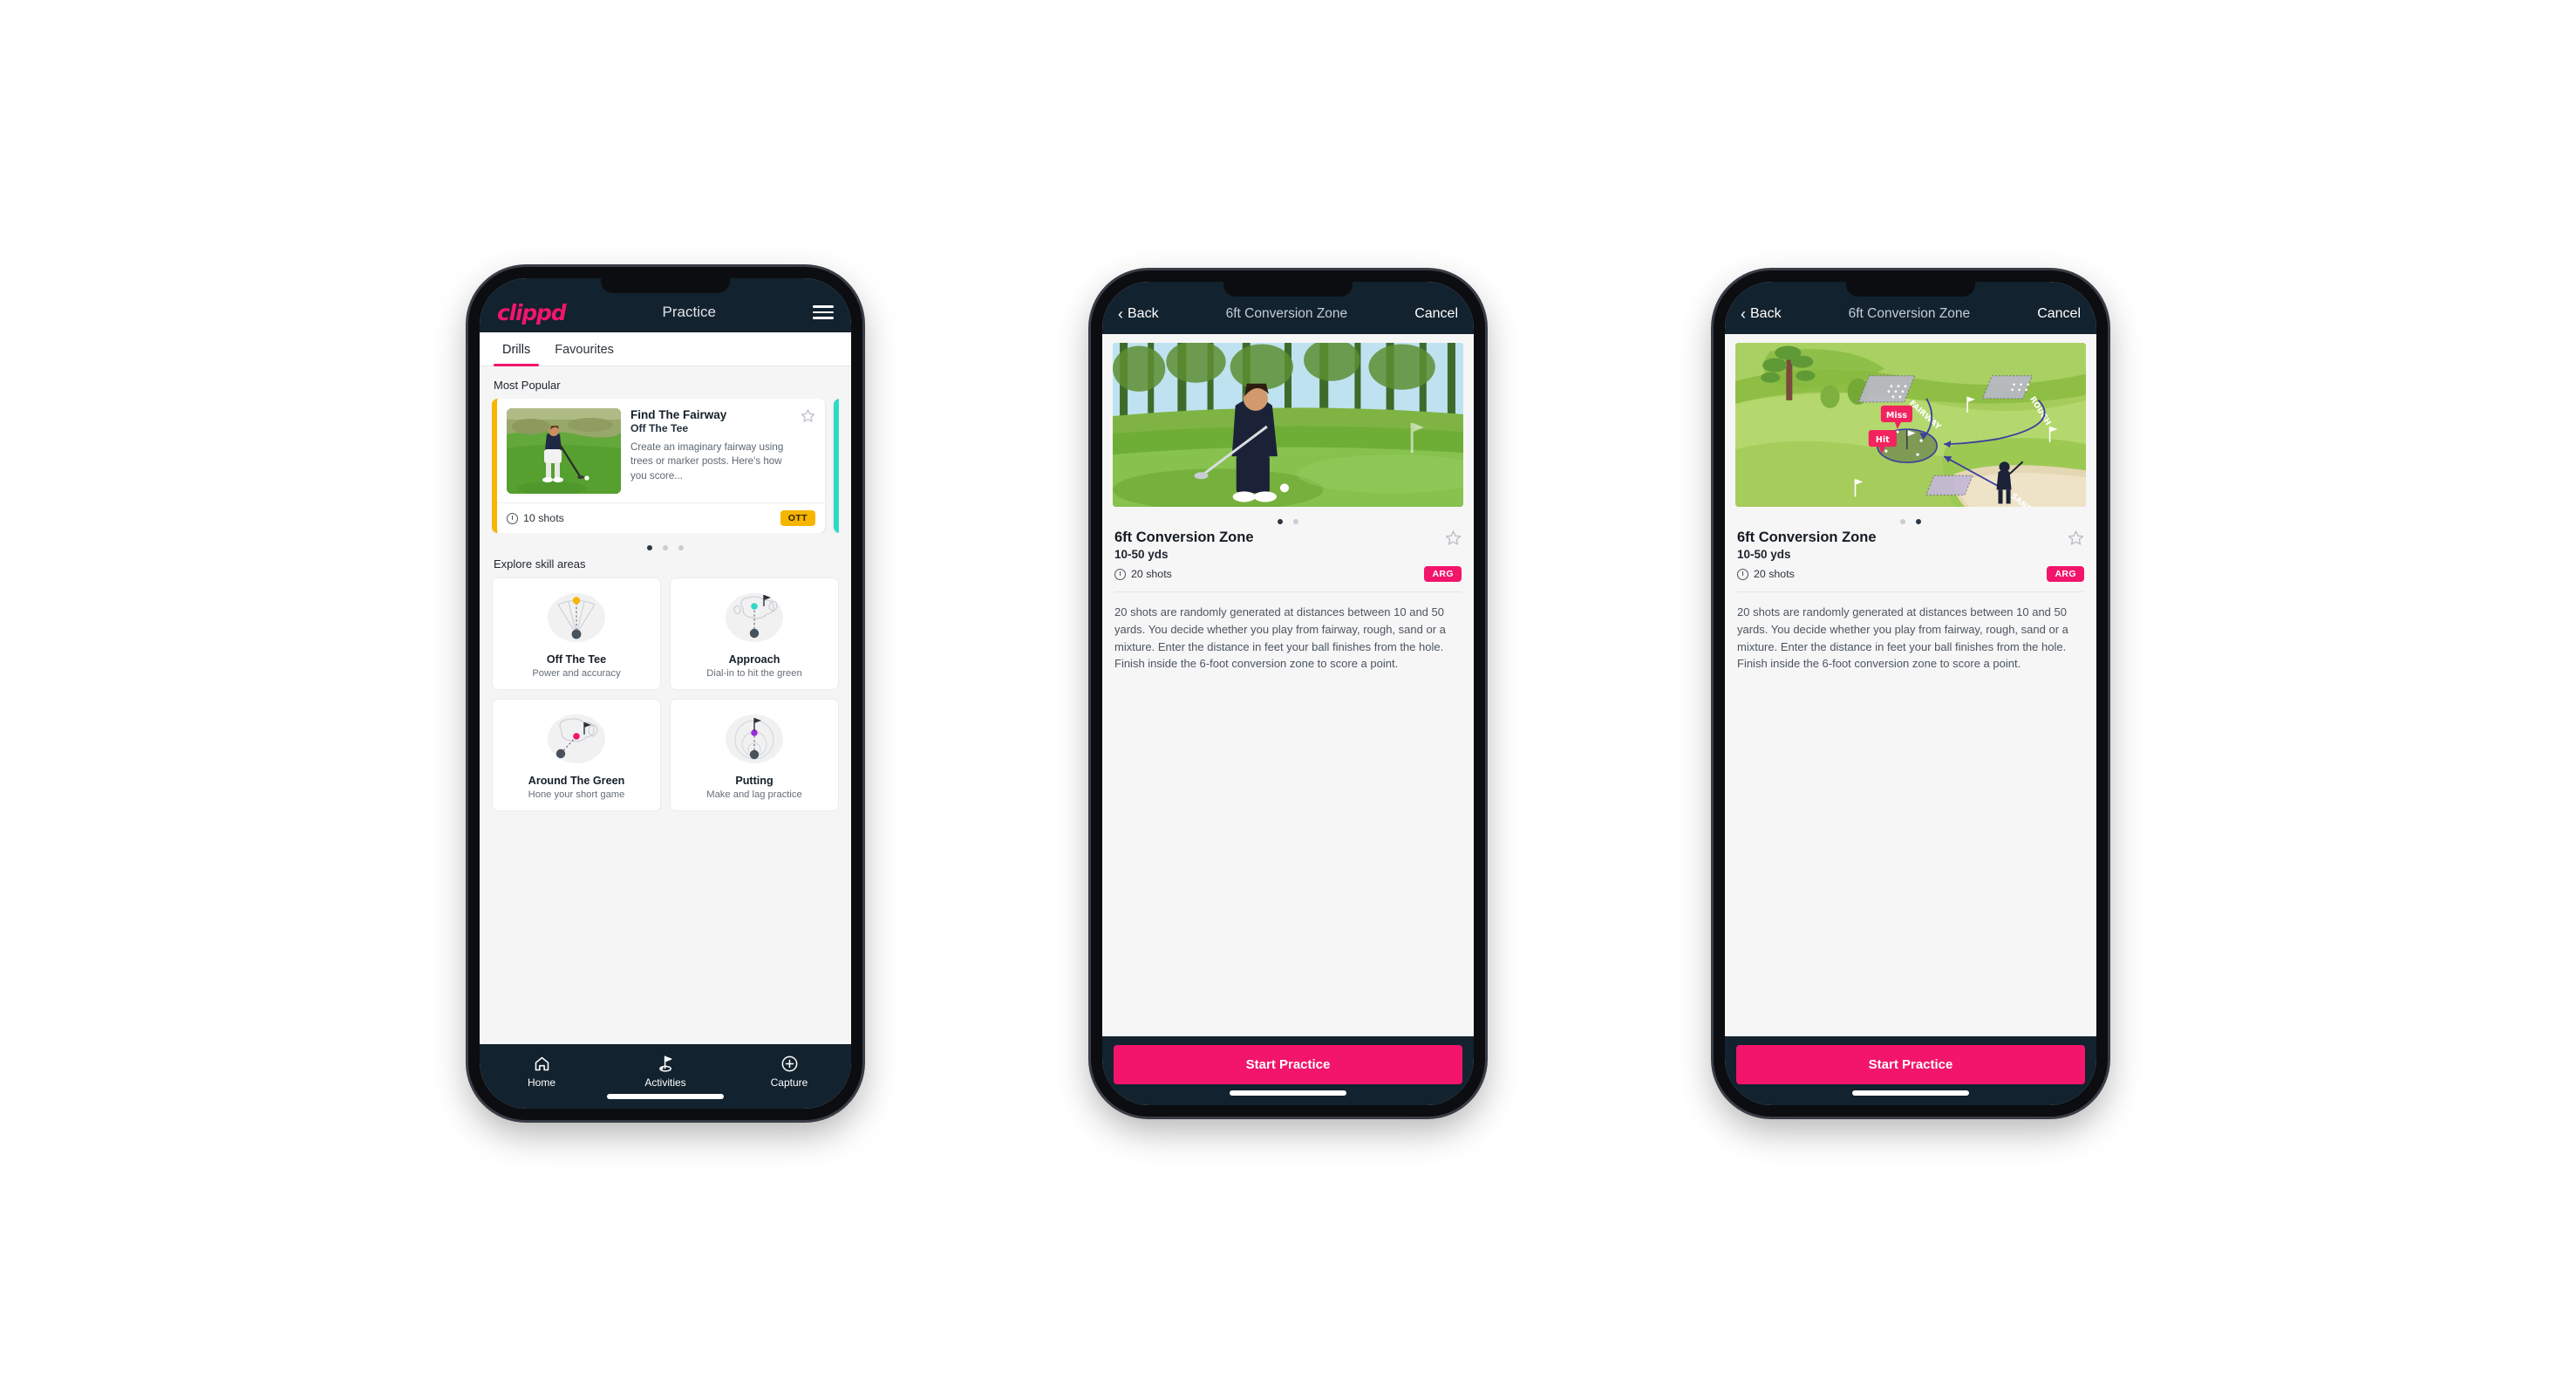 The width and height of the screenshot is (2576, 1387). I want to click on putting-rings-icon, so click(754, 739).